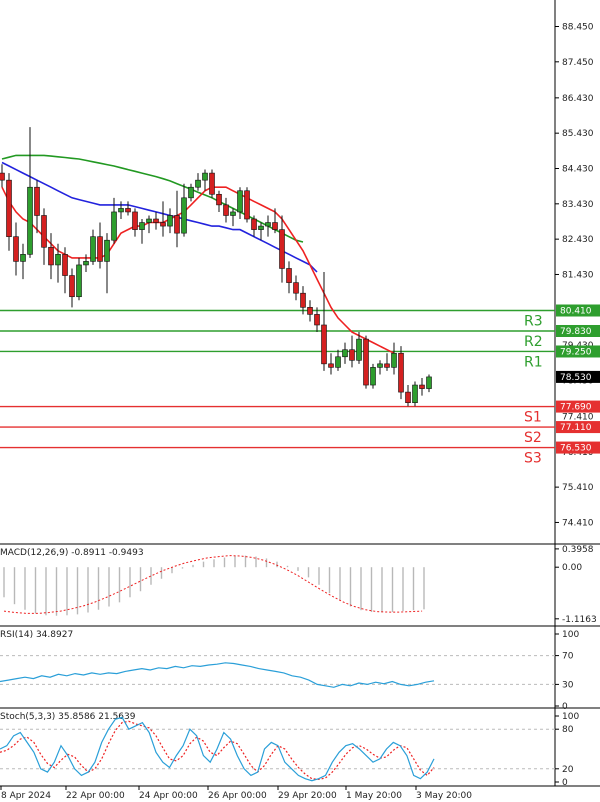 The width and height of the screenshot is (600, 802). Describe the element at coordinates (533, 362) in the screenshot. I see `pivot-label-r1: R1` at that location.